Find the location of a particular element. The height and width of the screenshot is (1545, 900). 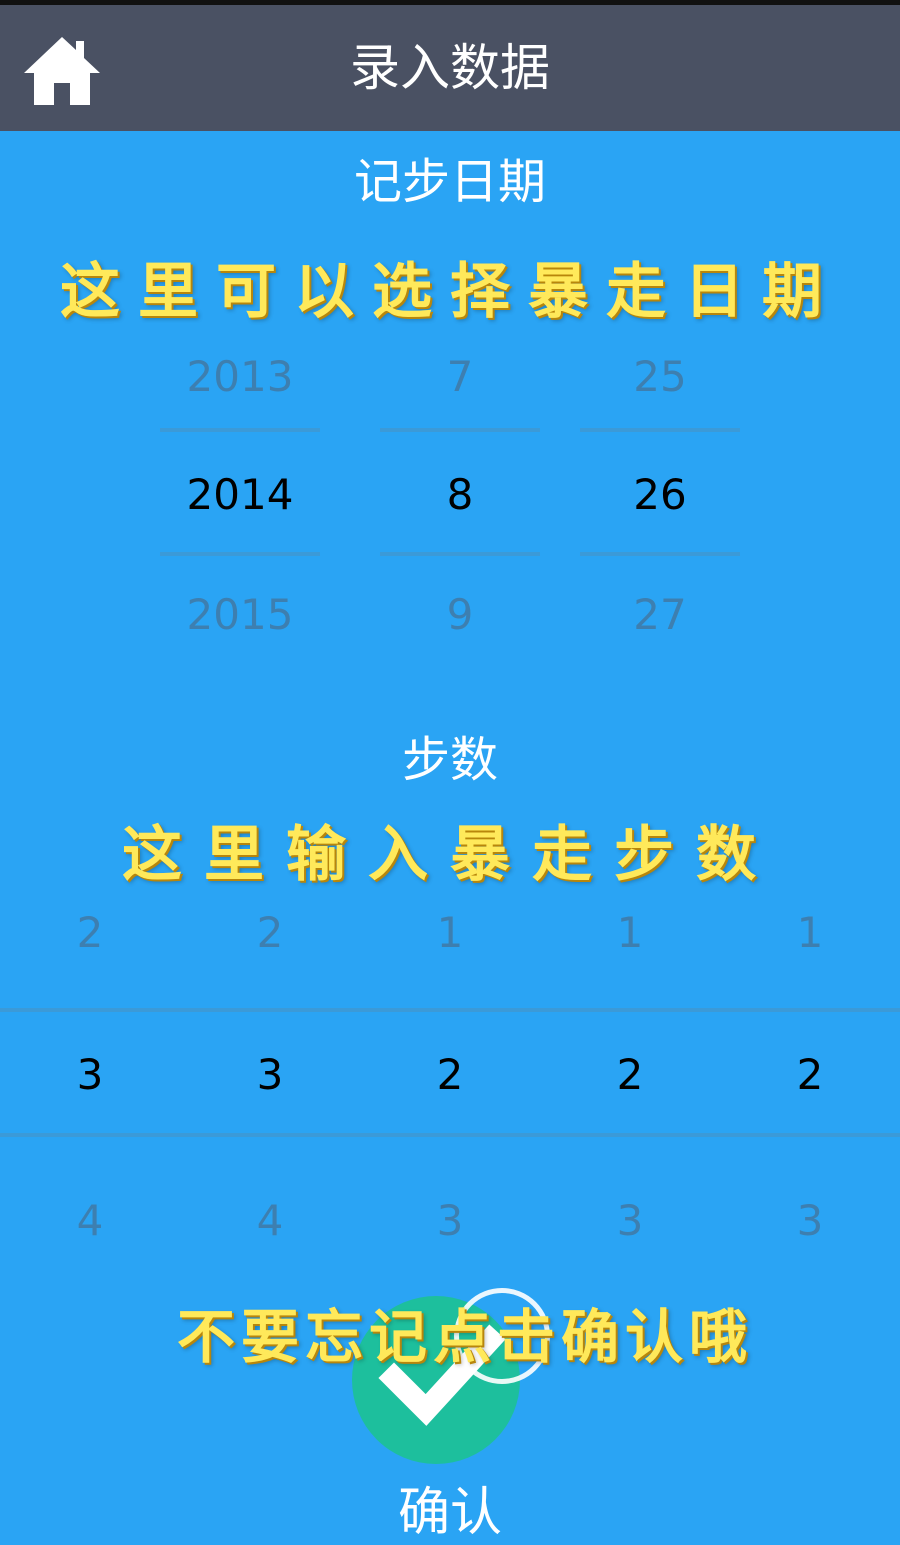

year-picker: 2013 2014 2015 is located at coordinates (240, 500).